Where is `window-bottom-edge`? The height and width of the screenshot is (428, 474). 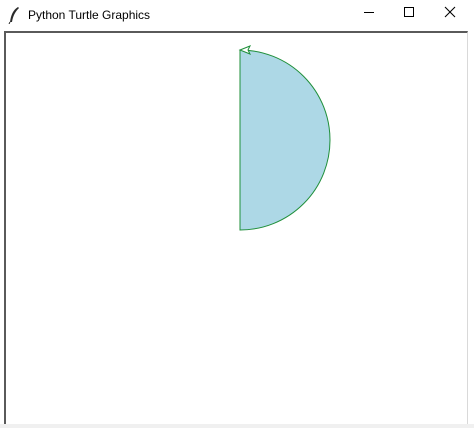
window-bottom-edge is located at coordinates (237, 426).